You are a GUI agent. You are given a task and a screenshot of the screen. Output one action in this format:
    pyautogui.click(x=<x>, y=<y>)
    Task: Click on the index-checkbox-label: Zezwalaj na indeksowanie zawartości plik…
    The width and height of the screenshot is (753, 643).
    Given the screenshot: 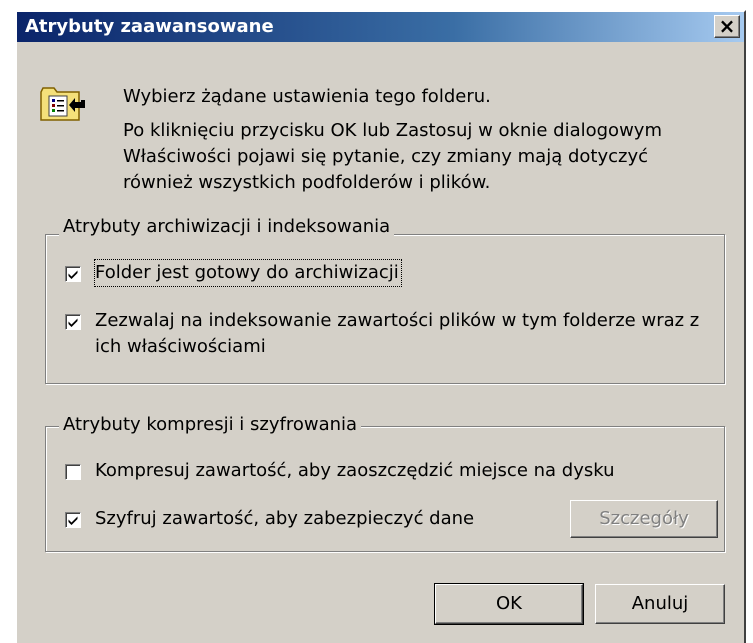 What is the action you would take?
    pyautogui.click(x=405, y=334)
    